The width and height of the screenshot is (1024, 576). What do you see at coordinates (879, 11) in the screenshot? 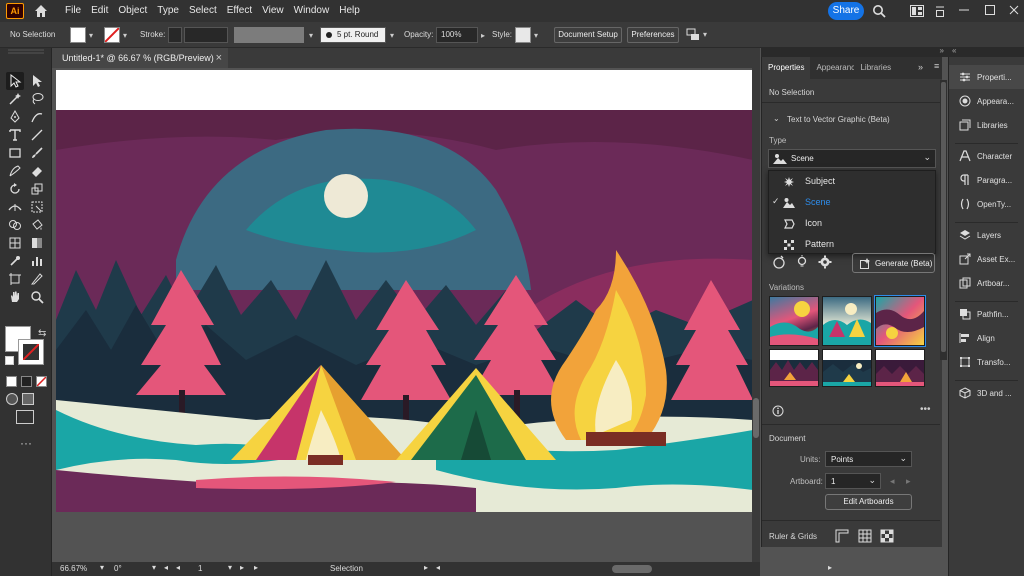
I see `search-icon` at bounding box center [879, 11].